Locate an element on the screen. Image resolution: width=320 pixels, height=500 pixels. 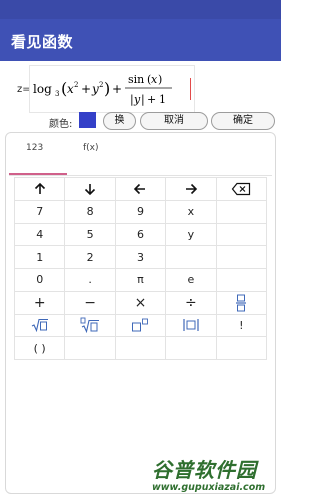
status-bar is located at coordinates (140, 9).